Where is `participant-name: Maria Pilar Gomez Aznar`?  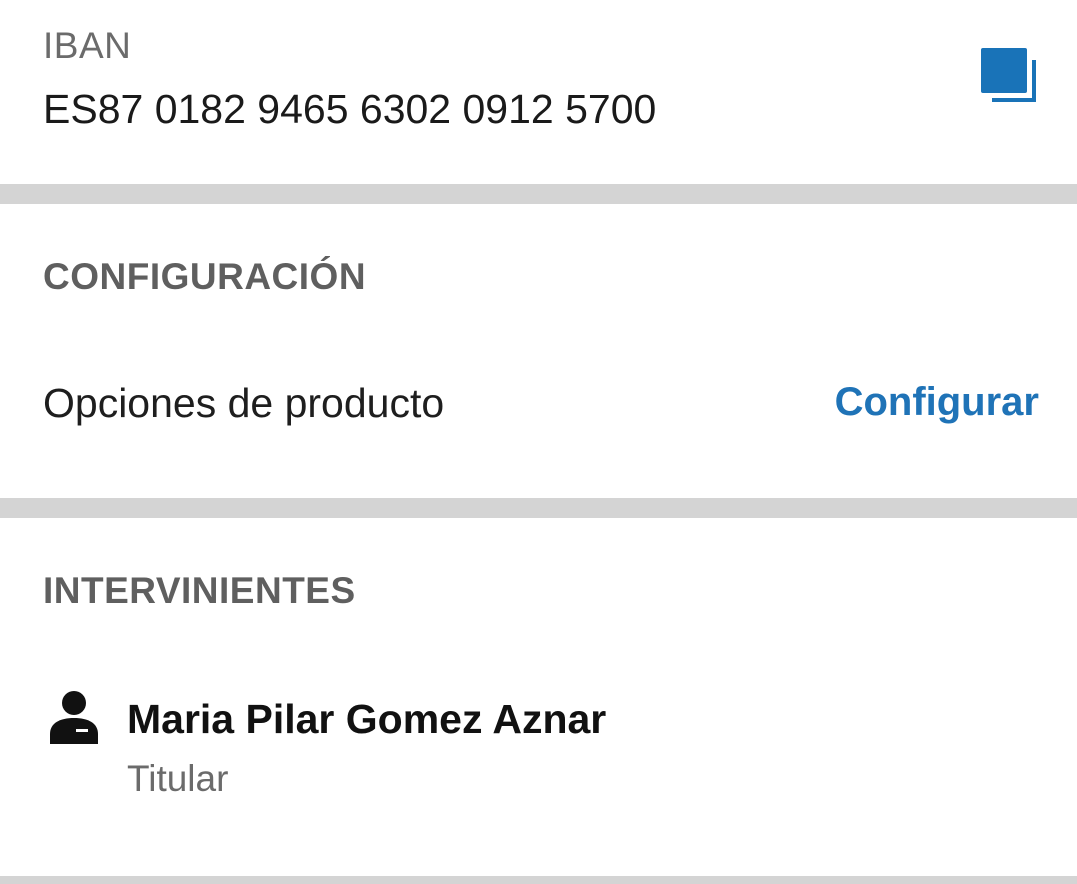 participant-name: Maria Pilar Gomez Aznar is located at coordinates (367, 719).